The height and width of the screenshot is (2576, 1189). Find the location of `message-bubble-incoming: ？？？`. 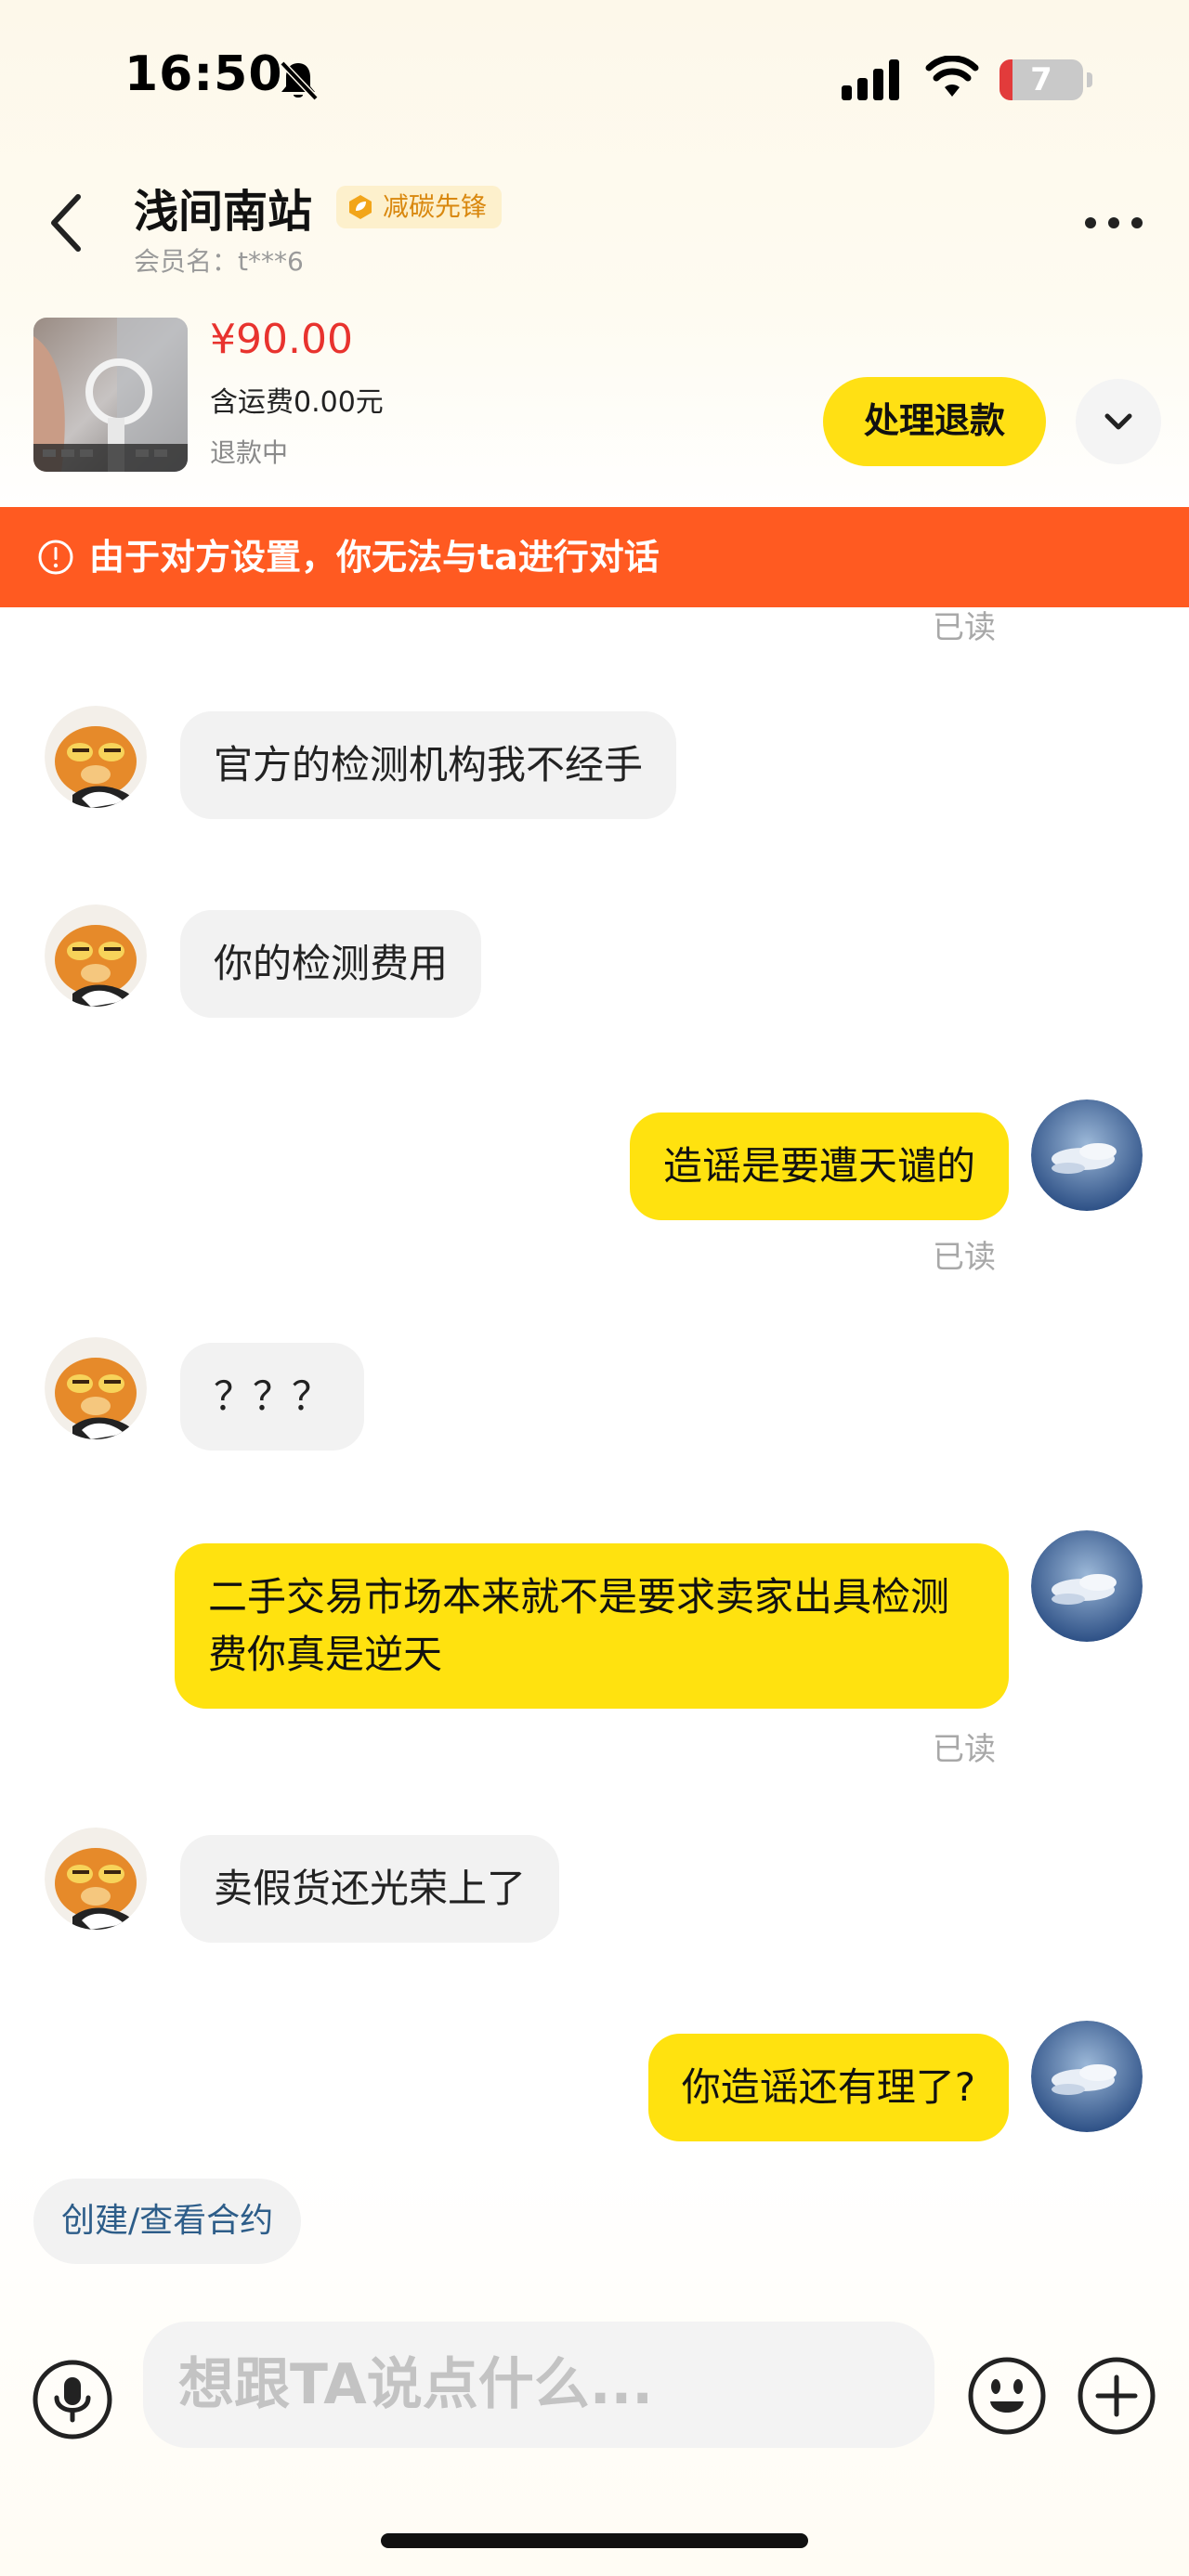

message-bubble-incoming: ？？？ is located at coordinates (272, 1397).